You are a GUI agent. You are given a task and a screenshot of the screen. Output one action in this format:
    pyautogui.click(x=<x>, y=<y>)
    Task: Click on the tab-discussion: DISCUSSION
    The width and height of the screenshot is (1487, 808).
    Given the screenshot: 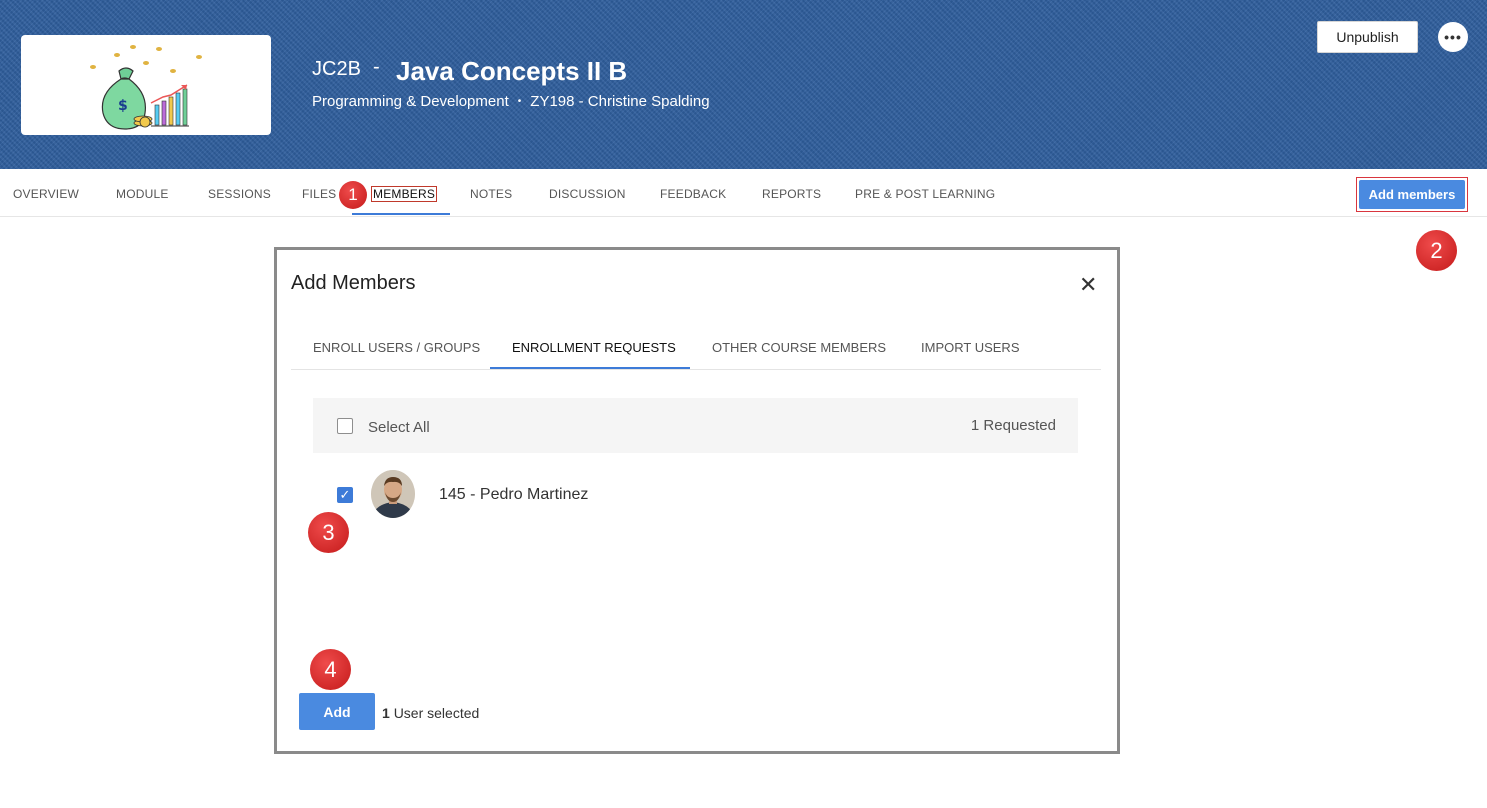 What is the action you would take?
    pyautogui.click(x=587, y=194)
    